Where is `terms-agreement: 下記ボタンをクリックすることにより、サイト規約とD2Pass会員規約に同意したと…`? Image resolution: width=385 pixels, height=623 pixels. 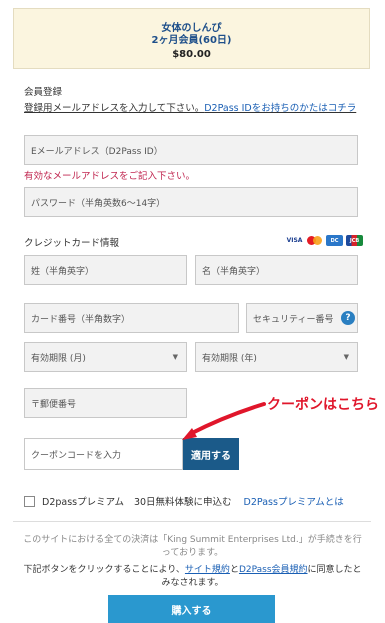 terms-agreement: 下記ボタンをクリックすることにより、サイト規約とD2Pass会員規約に同意したと… is located at coordinates (192, 577).